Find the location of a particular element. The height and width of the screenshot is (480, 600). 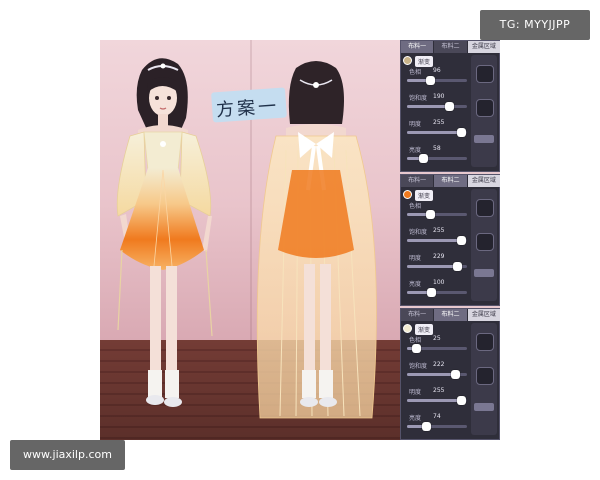

slider-value: 222 is located at coordinates (439, 364).